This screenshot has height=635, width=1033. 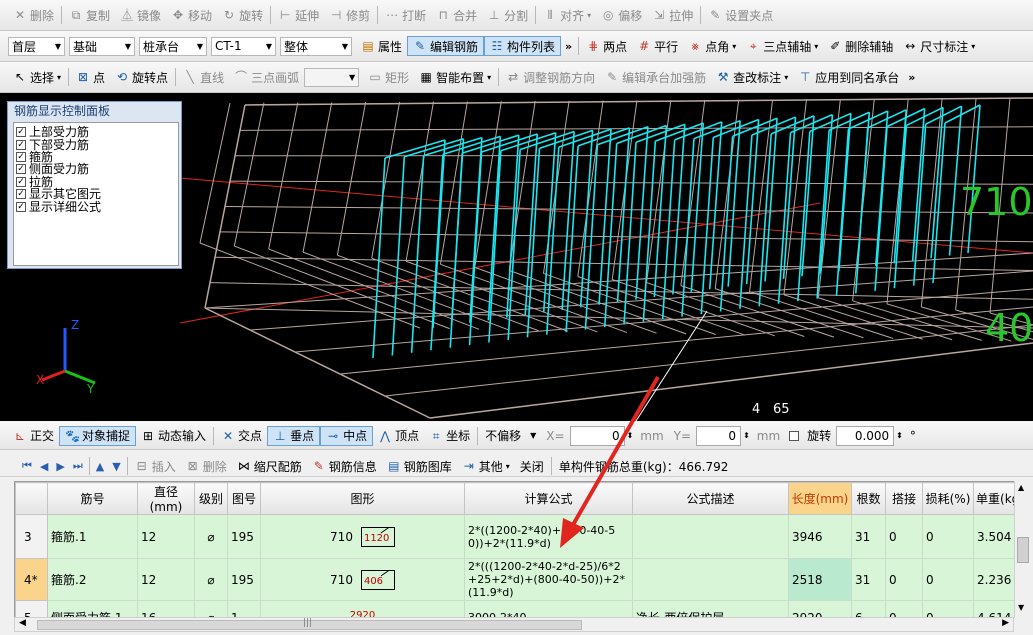 What do you see at coordinates (655, 77) in the screenshot?
I see `edit-pilecap-rebar-button: ✎ 编辑承台加强筋` at bounding box center [655, 77].